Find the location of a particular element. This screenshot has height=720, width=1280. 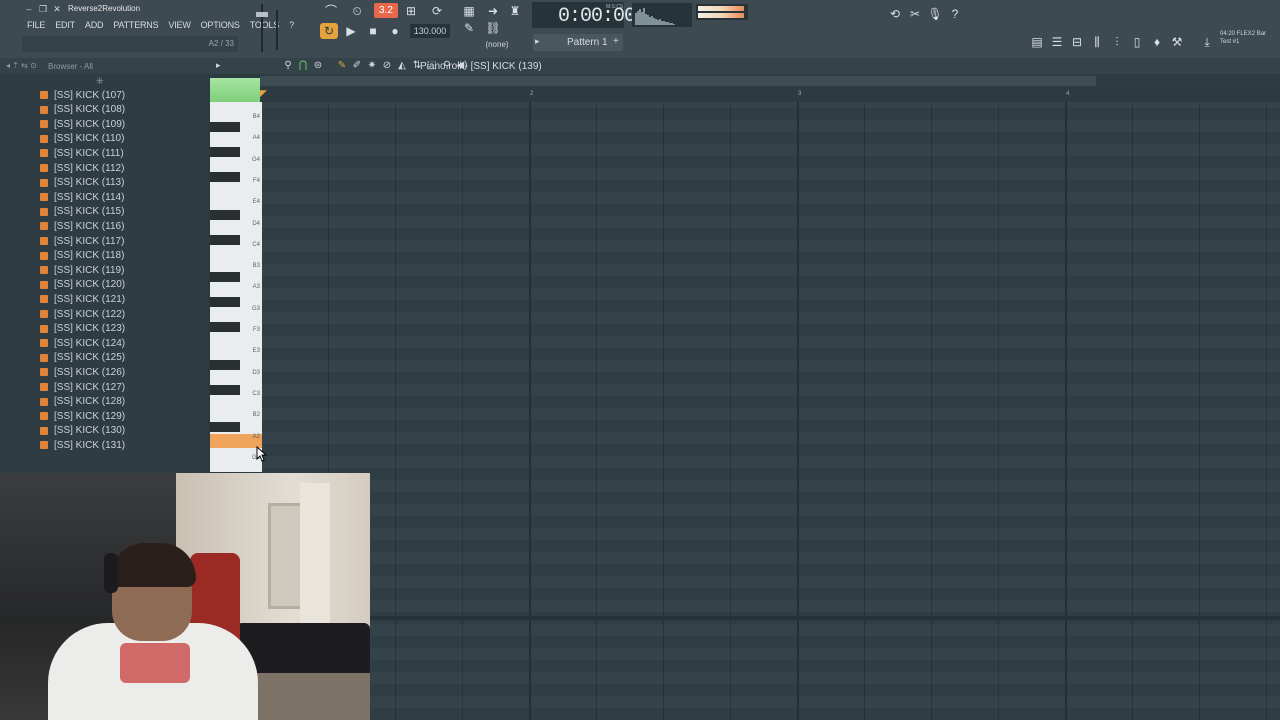

browser-item: [SS] KICK (125) is located at coordinates (82, 358).